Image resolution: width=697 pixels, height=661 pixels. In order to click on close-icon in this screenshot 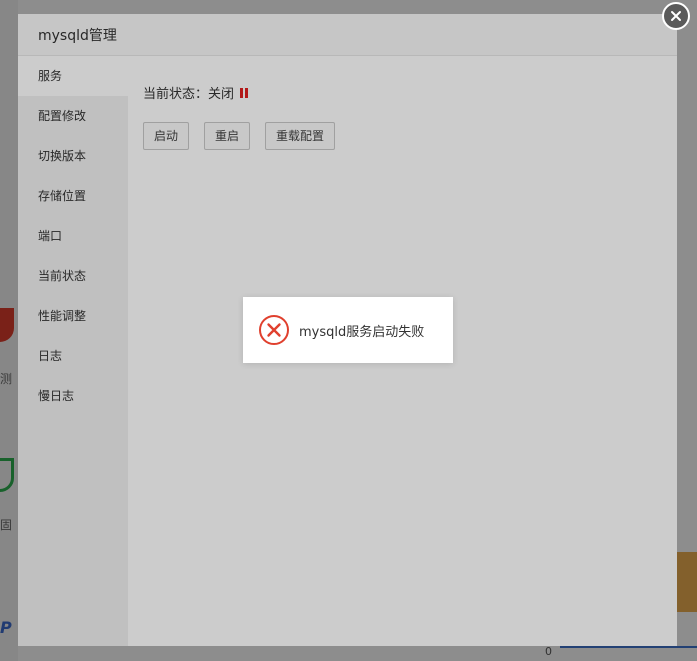, I will do `click(676, 16)`.